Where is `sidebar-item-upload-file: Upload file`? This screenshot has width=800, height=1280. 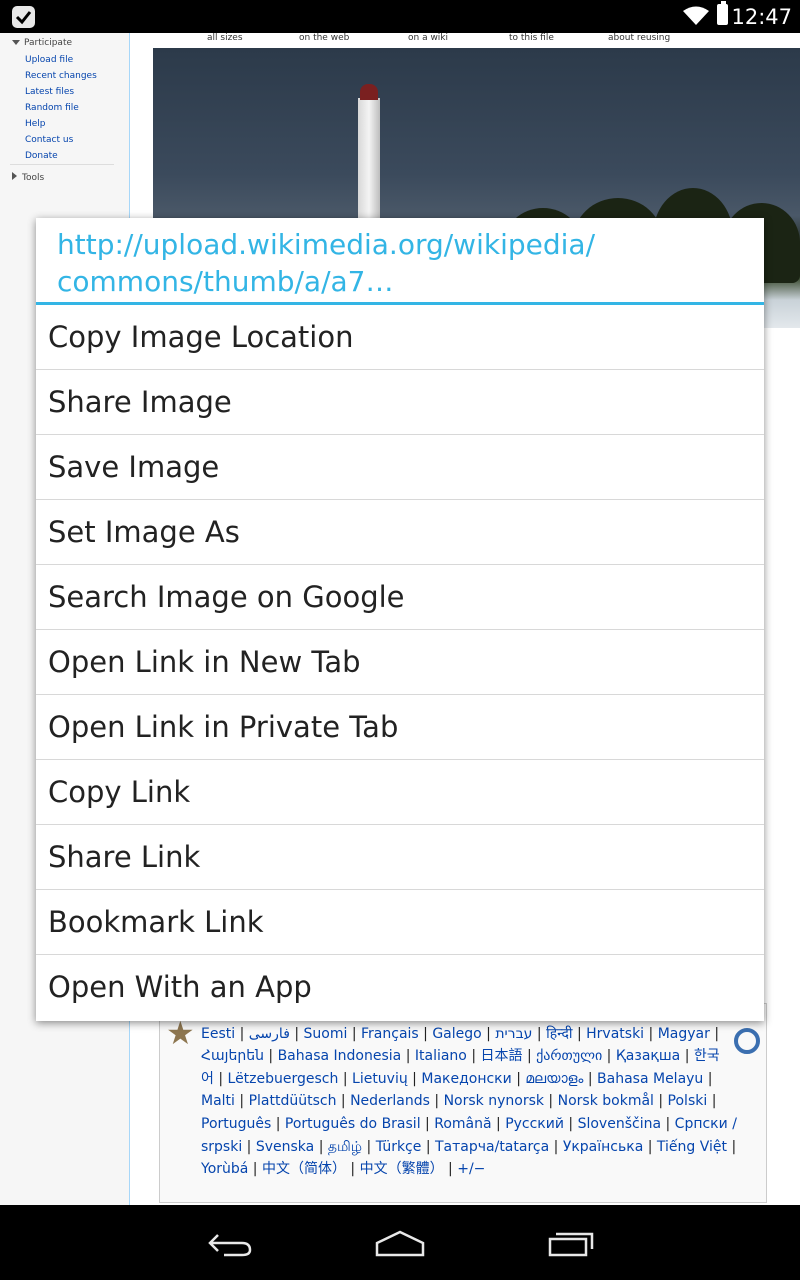 sidebar-item-upload-file: Upload file is located at coordinates (61, 61).